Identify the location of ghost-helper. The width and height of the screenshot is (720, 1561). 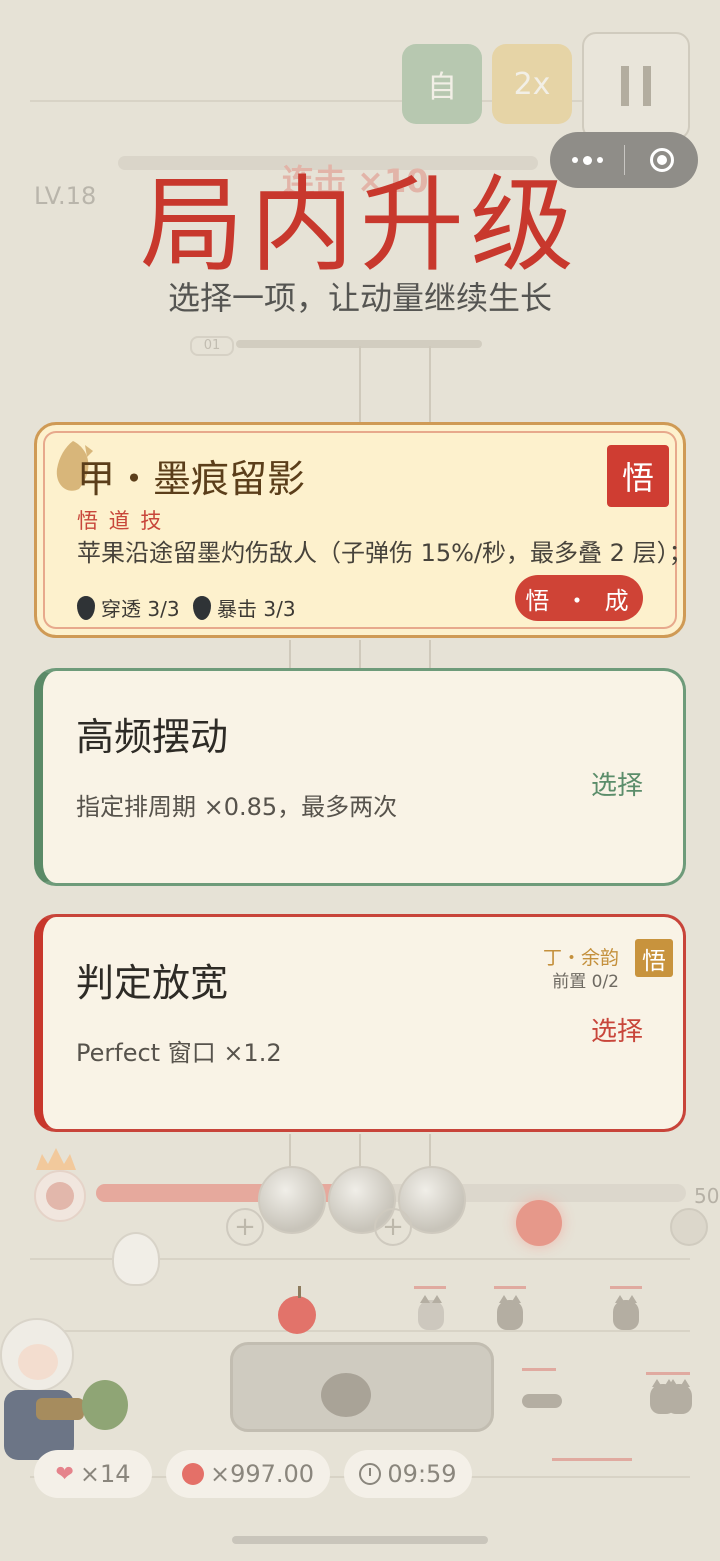
(136, 1259).